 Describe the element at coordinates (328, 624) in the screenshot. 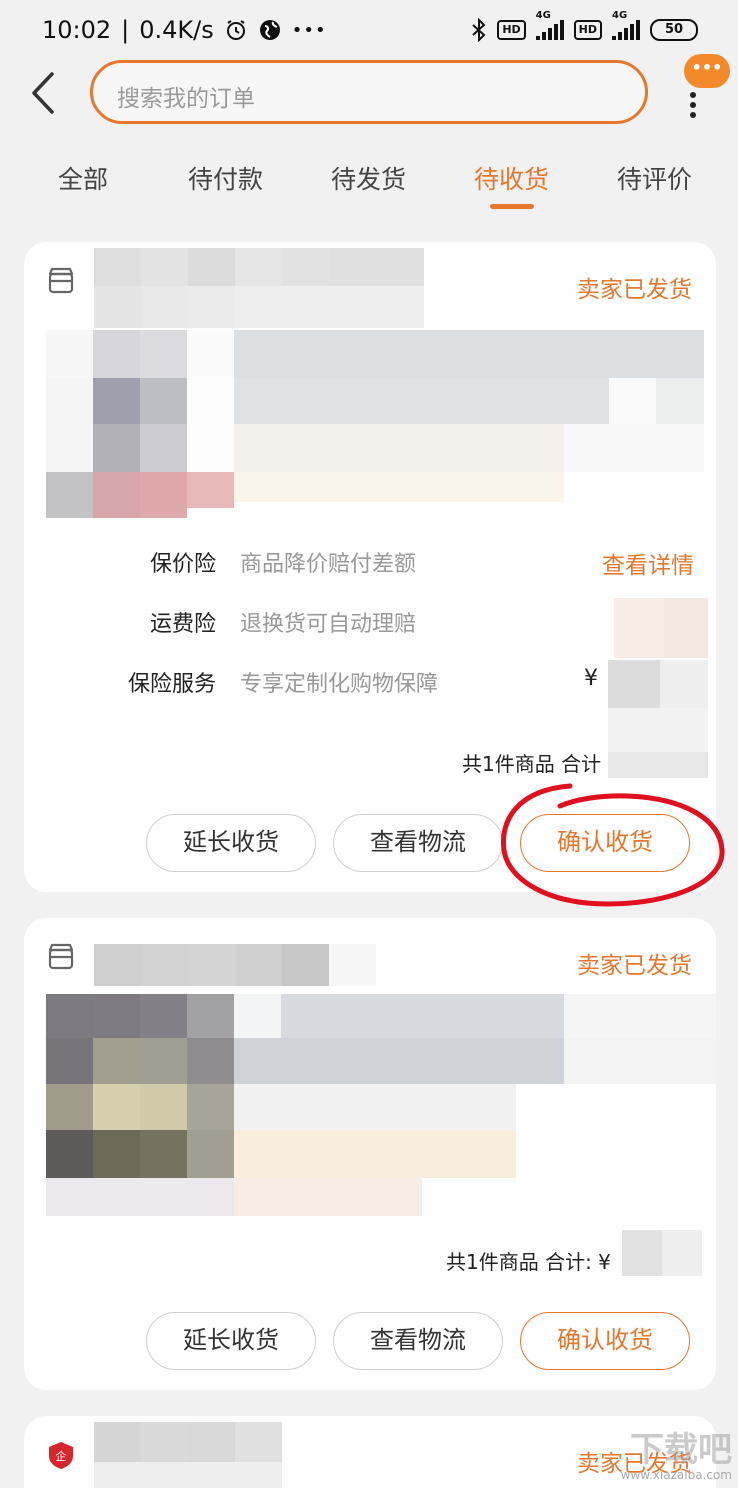

I see `shipping-insurance-desc: 退换货可自动理赔` at that location.